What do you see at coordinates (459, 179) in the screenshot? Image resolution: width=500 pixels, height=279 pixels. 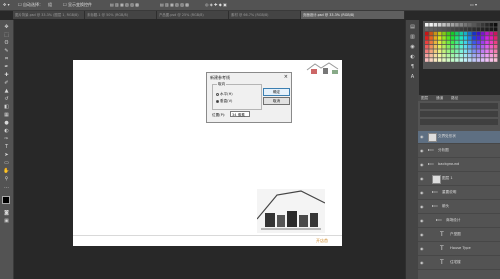 I see `layer-row: ◉ 图层 1` at bounding box center [459, 179].